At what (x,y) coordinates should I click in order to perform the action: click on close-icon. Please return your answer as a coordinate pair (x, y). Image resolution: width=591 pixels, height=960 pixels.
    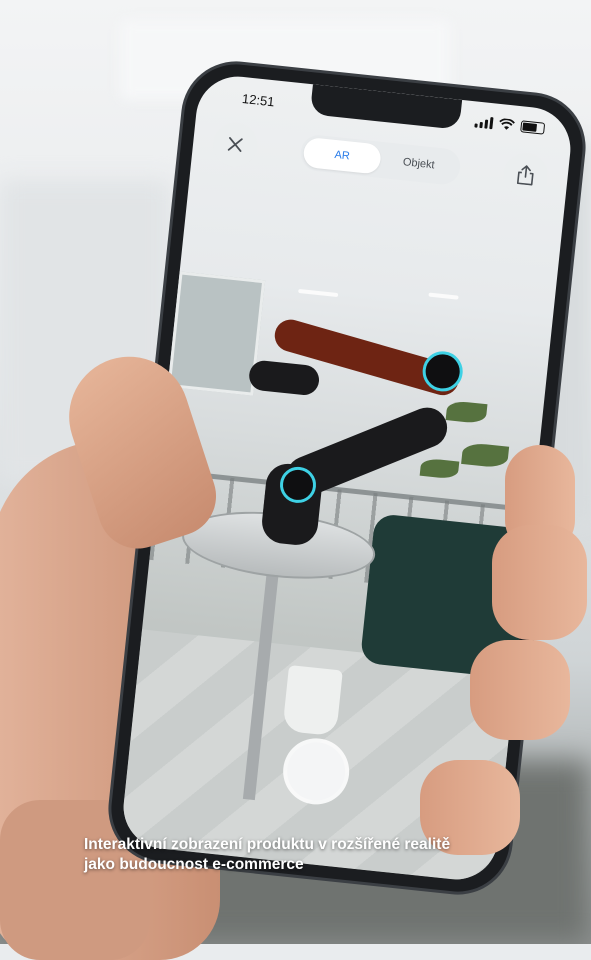
    Looking at the image, I should click on (235, 144).